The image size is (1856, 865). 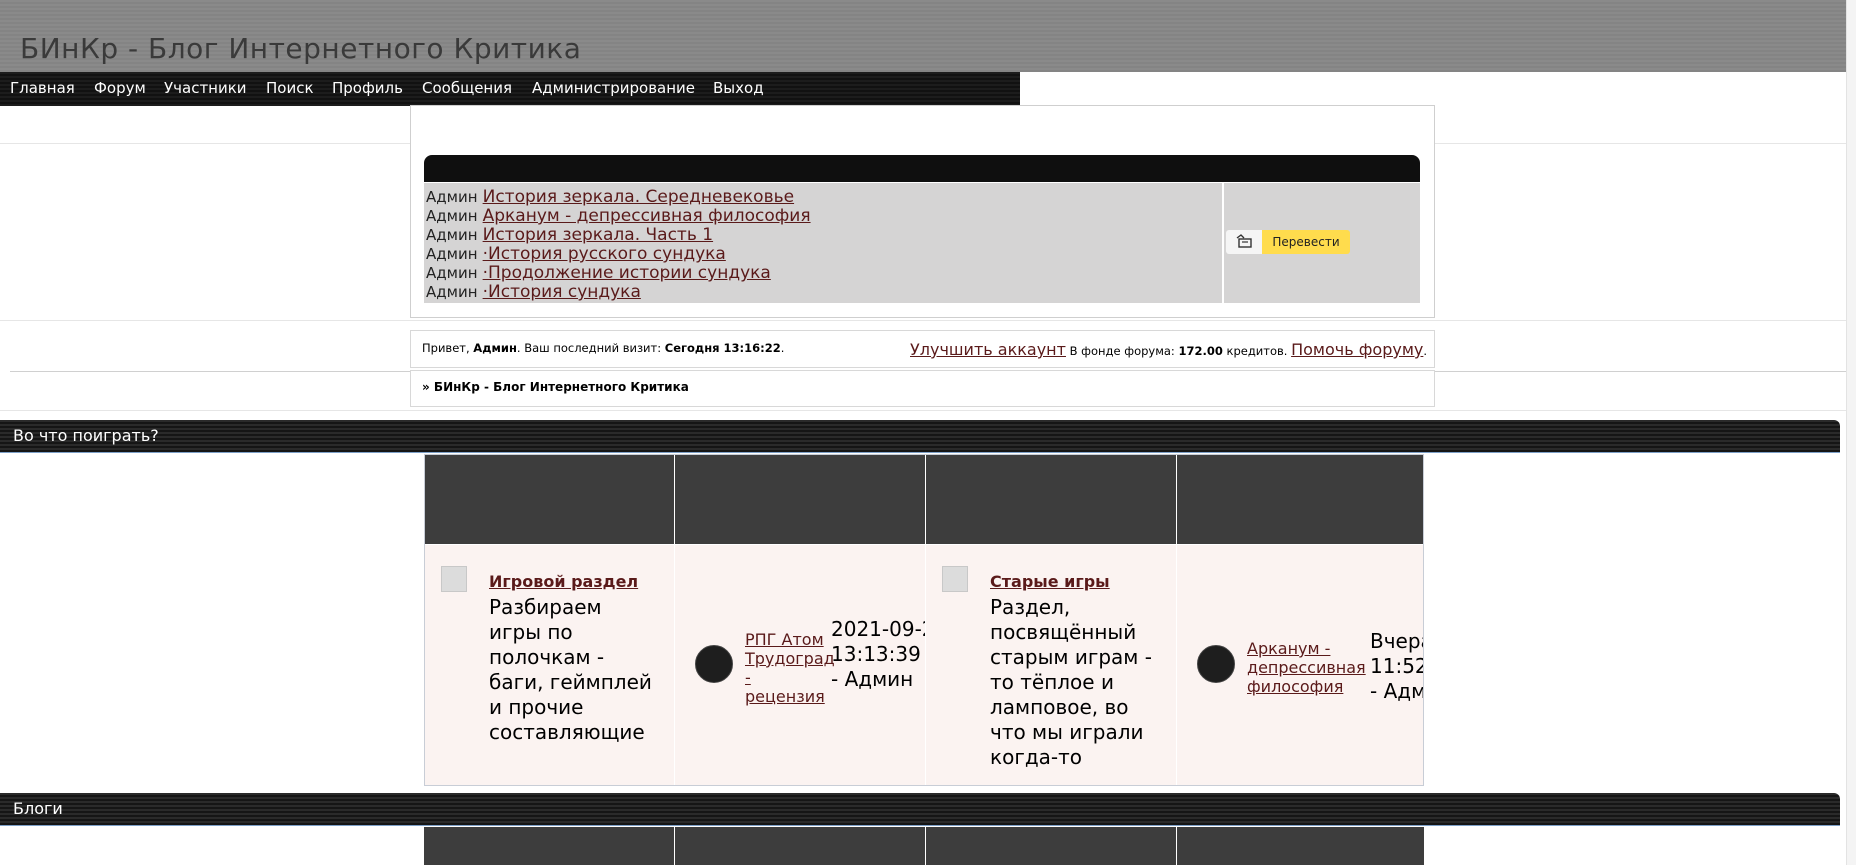 What do you see at coordinates (38, 808) in the screenshot?
I see `category-title: Блоги` at bounding box center [38, 808].